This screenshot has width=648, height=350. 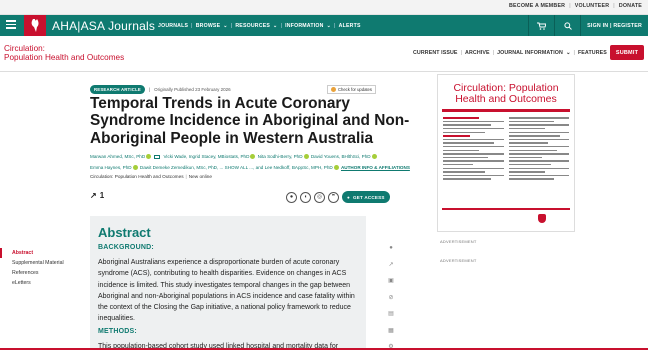 I want to click on section-nav-eletters: eLetters, so click(x=40, y=283).